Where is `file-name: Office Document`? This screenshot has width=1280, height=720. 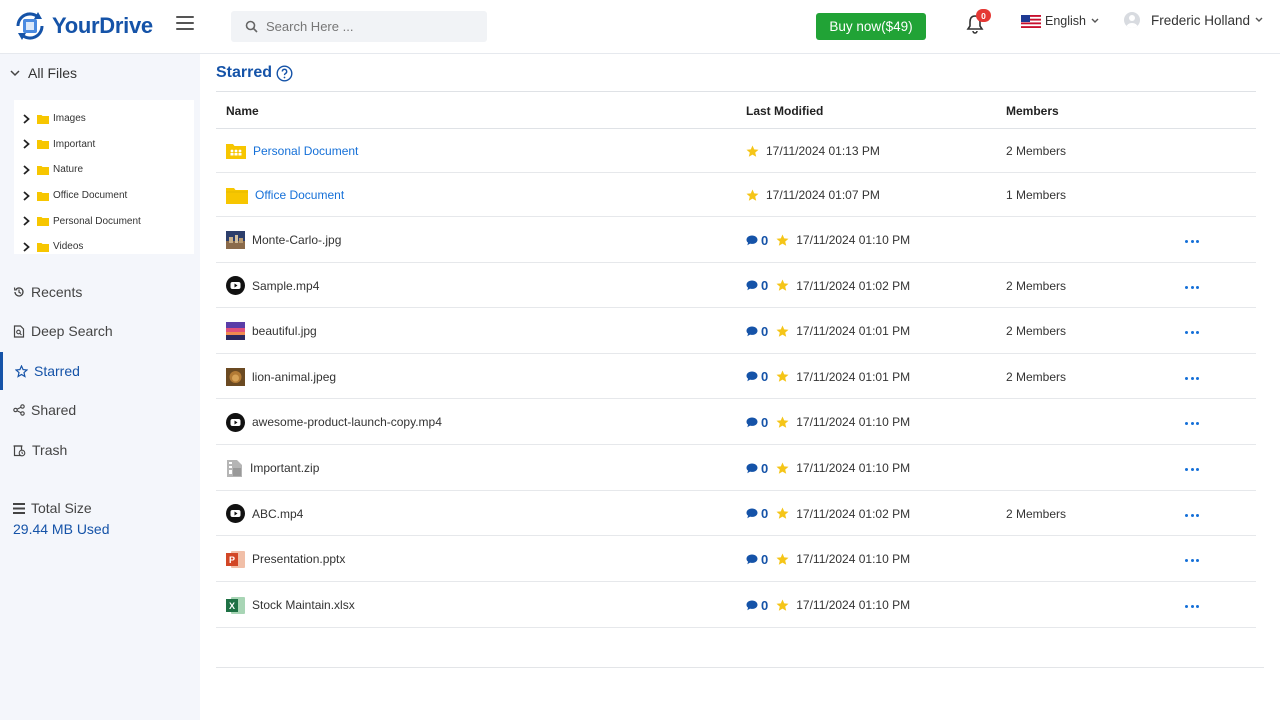
file-name: Office Document is located at coordinates (299, 195).